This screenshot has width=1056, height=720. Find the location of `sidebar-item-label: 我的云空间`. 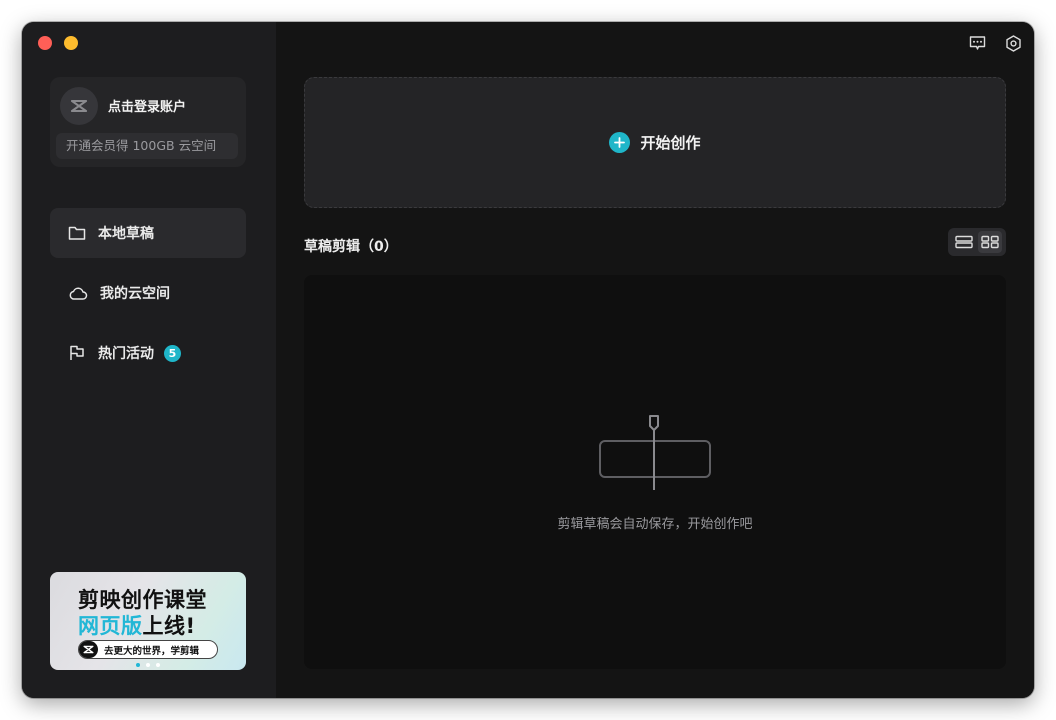

sidebar-item-label: 我的云空间 is located at coordinates (135, 294).